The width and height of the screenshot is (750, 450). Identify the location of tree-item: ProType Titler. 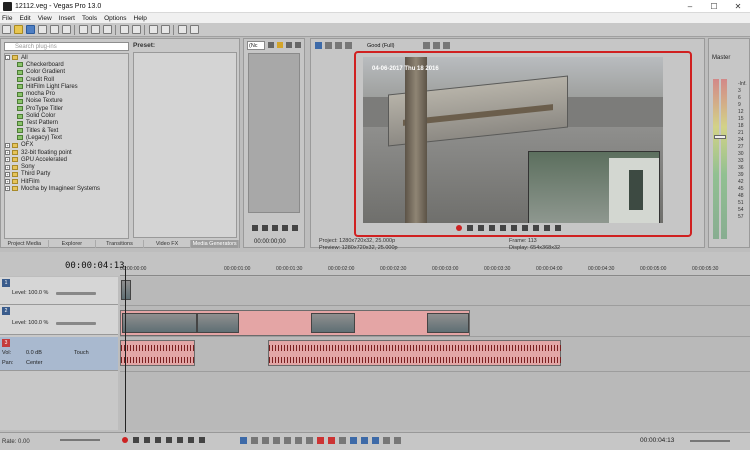
(66, 108).